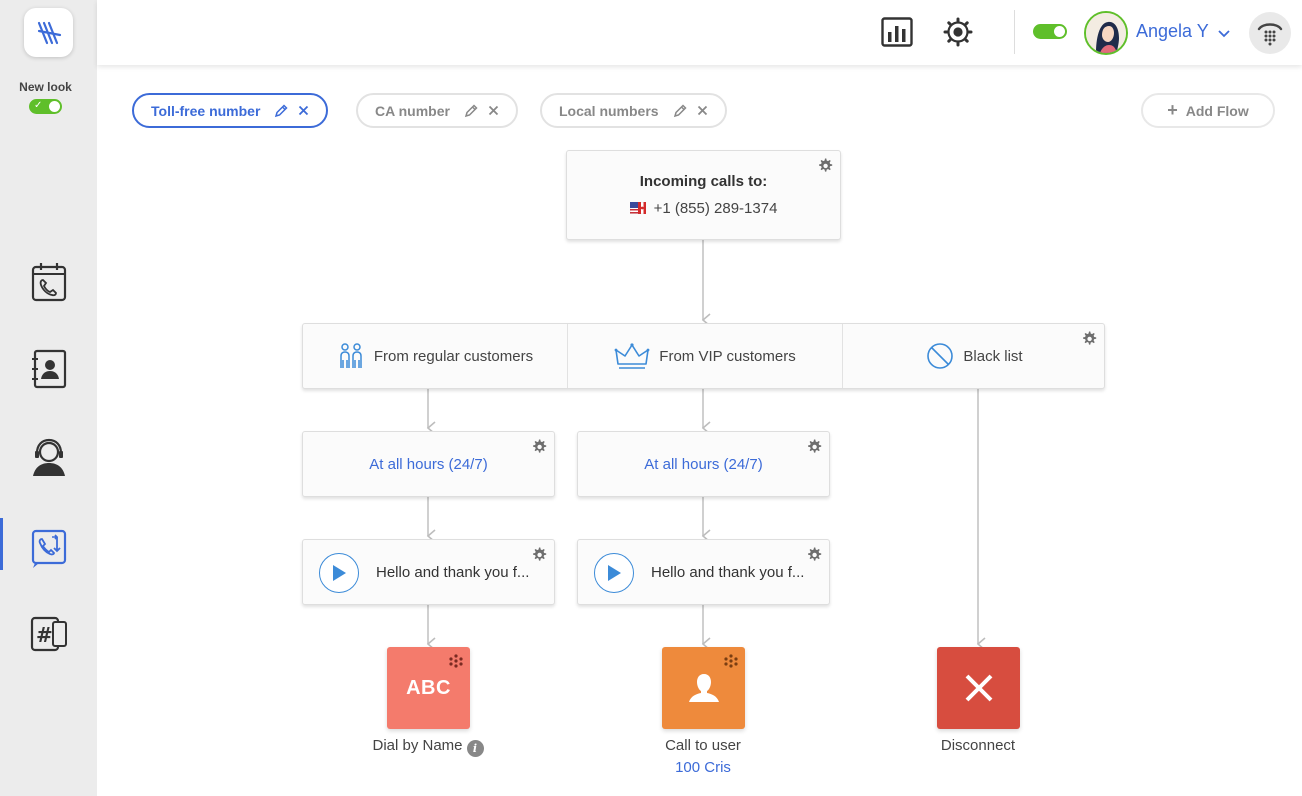  I want to click on incoming-calls-node: Incoming calls to: +1 (855) 289-1374, so click(703, 195).